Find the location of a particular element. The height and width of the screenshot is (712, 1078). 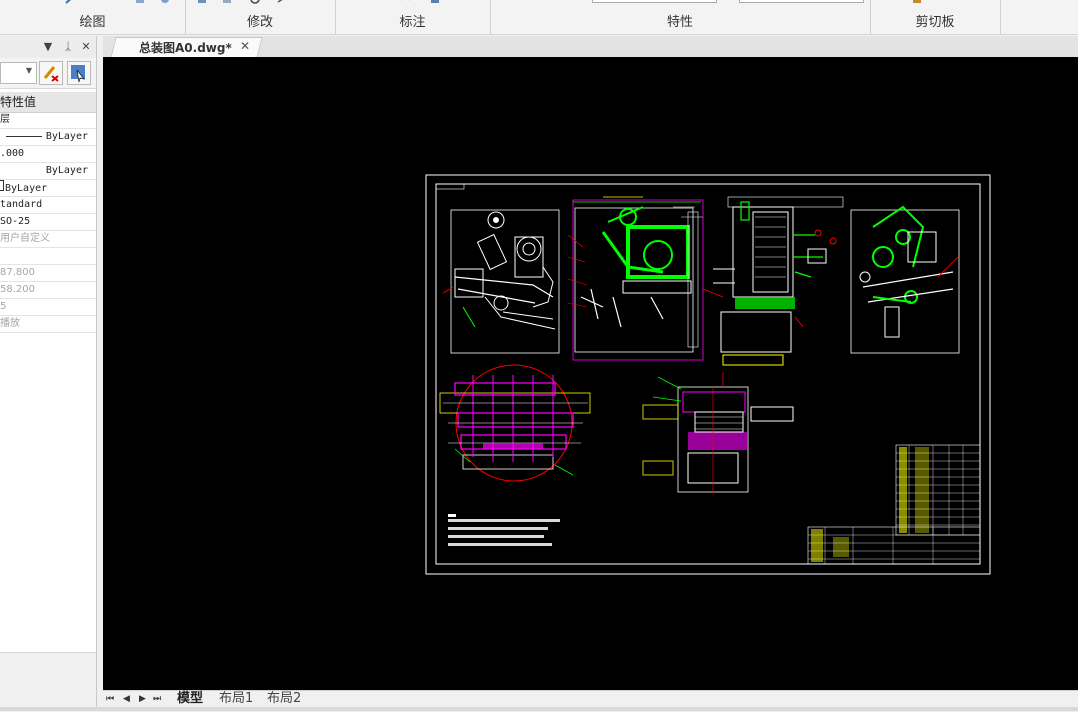

property-value: 58.200 is located at coordinates (17, 289).